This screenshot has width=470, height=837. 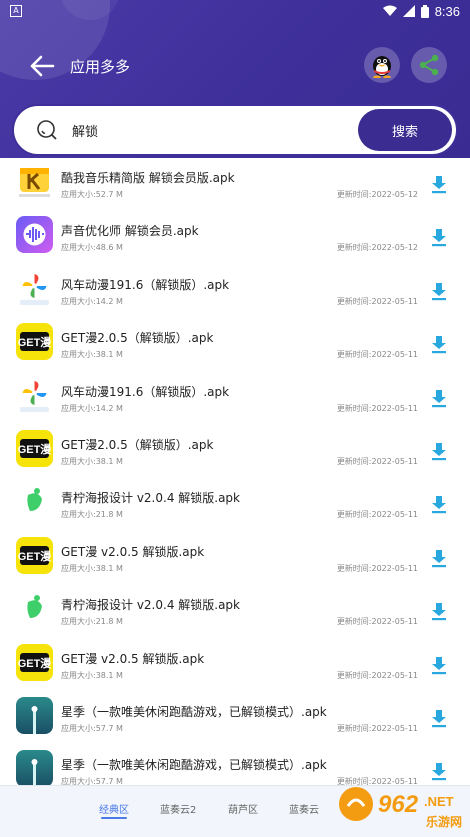 What do you see at coordinates (34, 181) in the screenshot?
I see `app-icon-kuwo` at bounding box center [34, 181].